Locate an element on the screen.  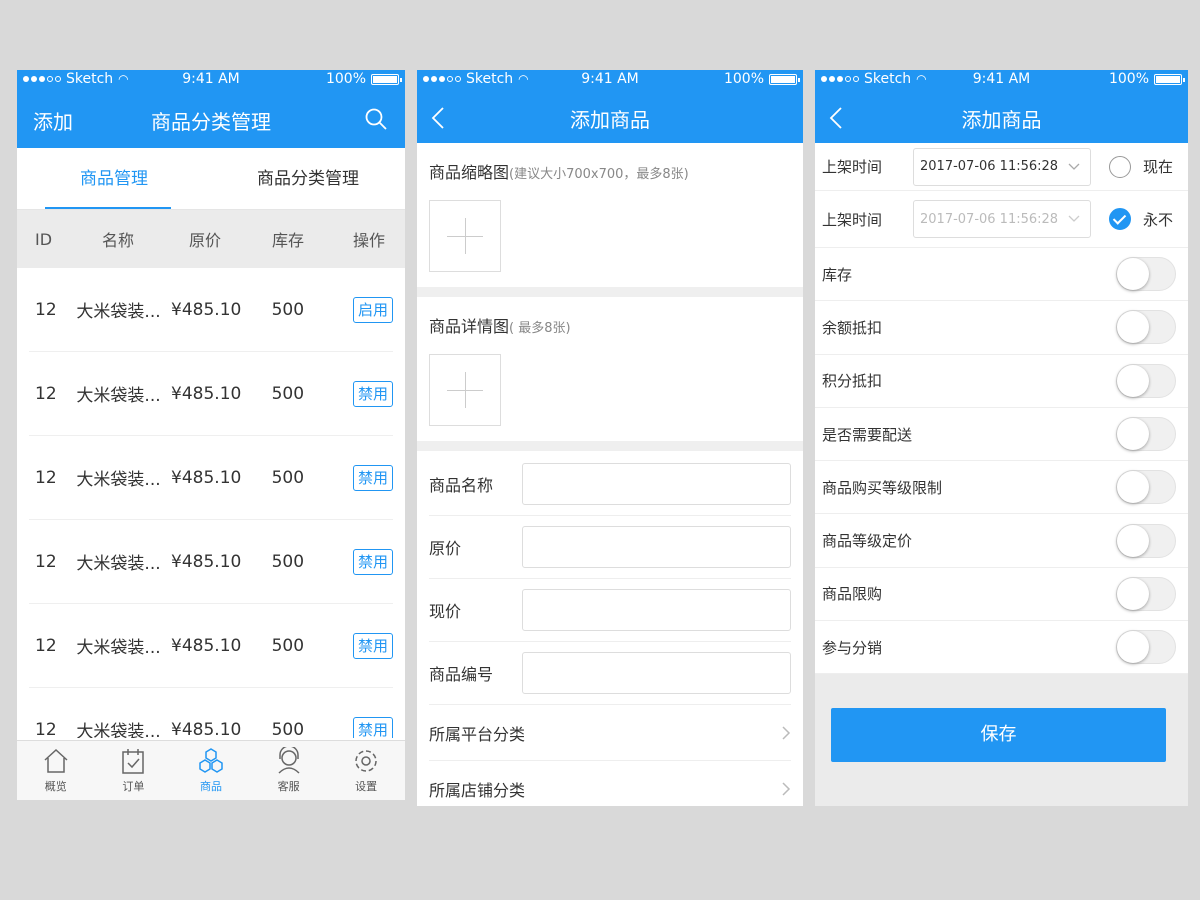
page-title: 商品分类管理 is located at coordinates (211, 122).